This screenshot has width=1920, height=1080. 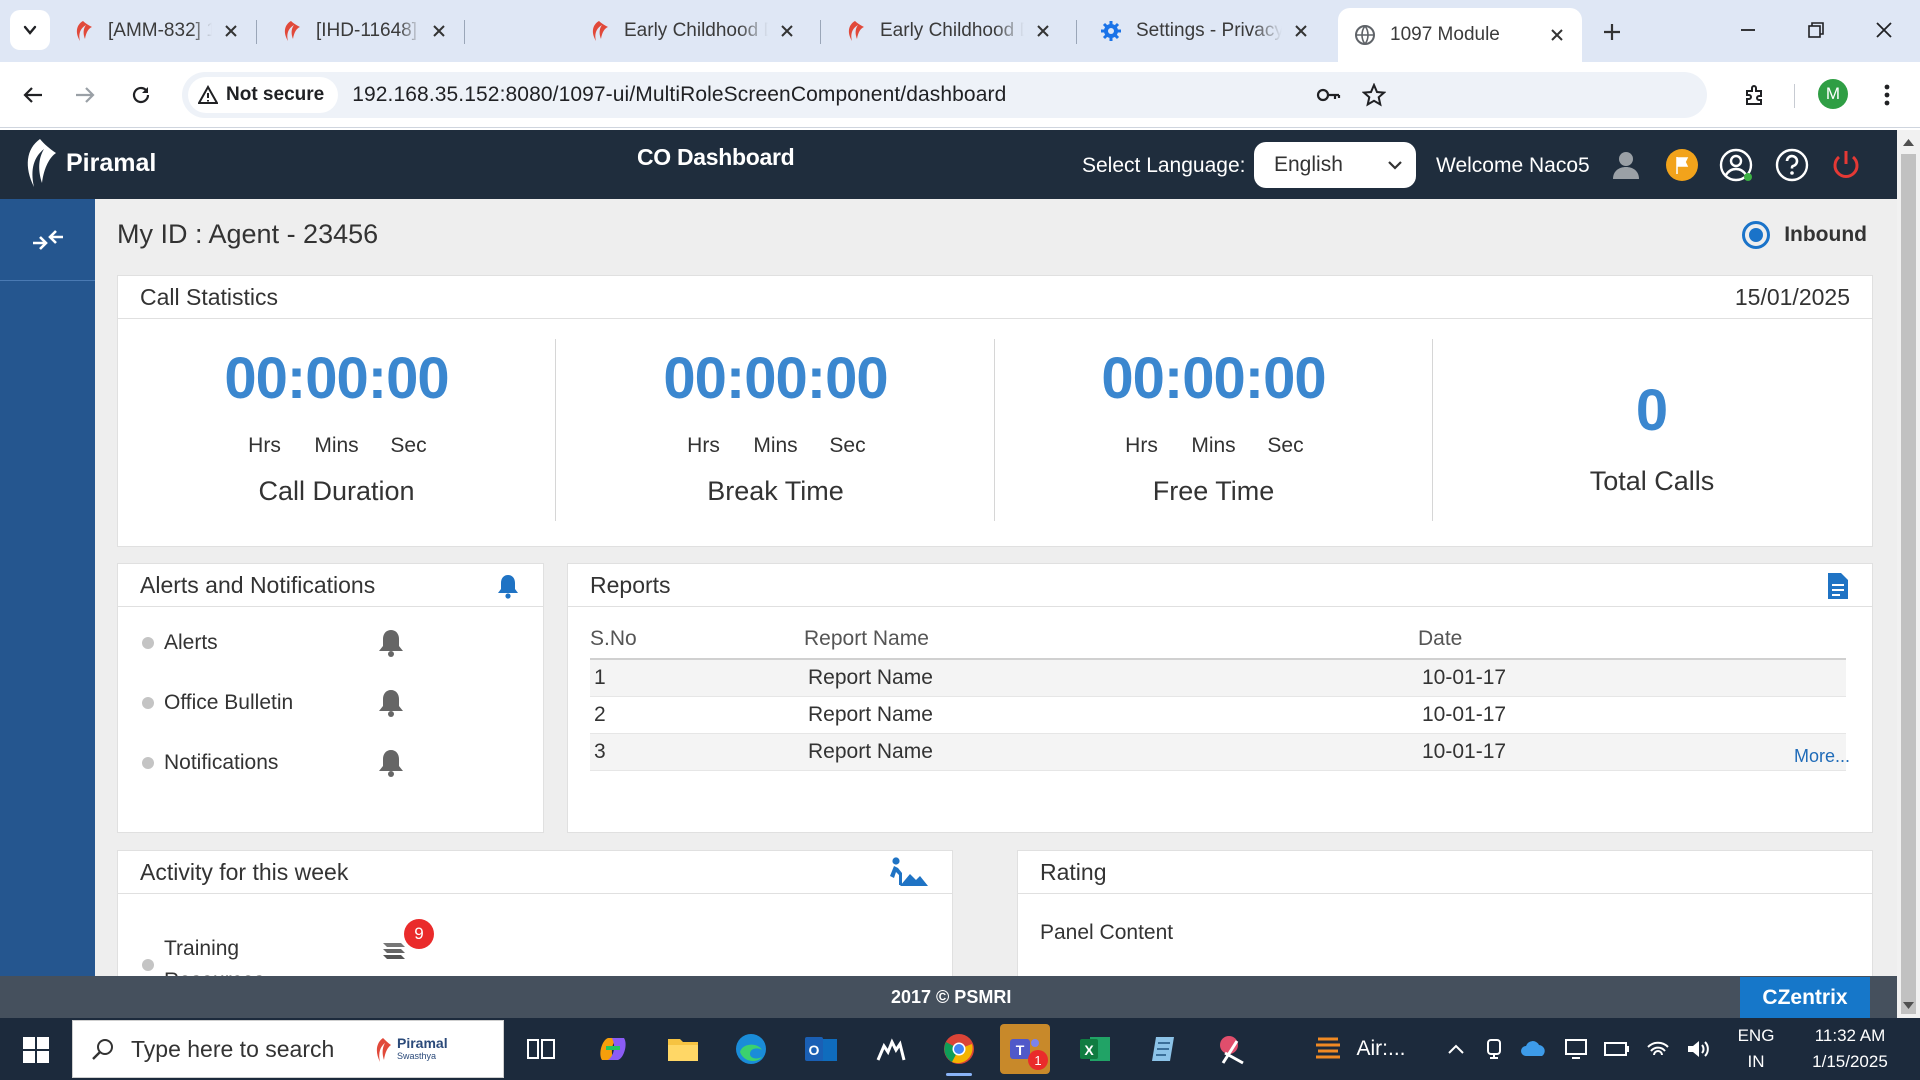 I want to click on clock: 11:32 AM 1/15/2025, so click(x=1850, y=1049).